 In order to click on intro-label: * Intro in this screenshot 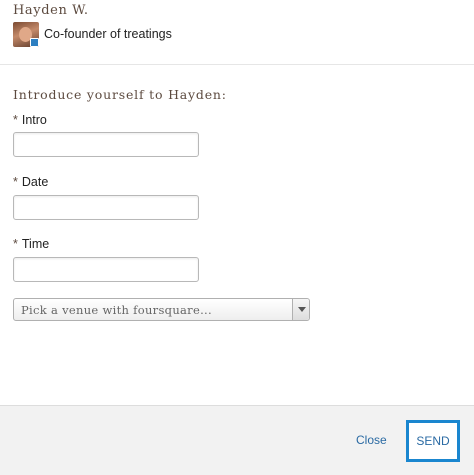, I will do `click(30, 120)`.